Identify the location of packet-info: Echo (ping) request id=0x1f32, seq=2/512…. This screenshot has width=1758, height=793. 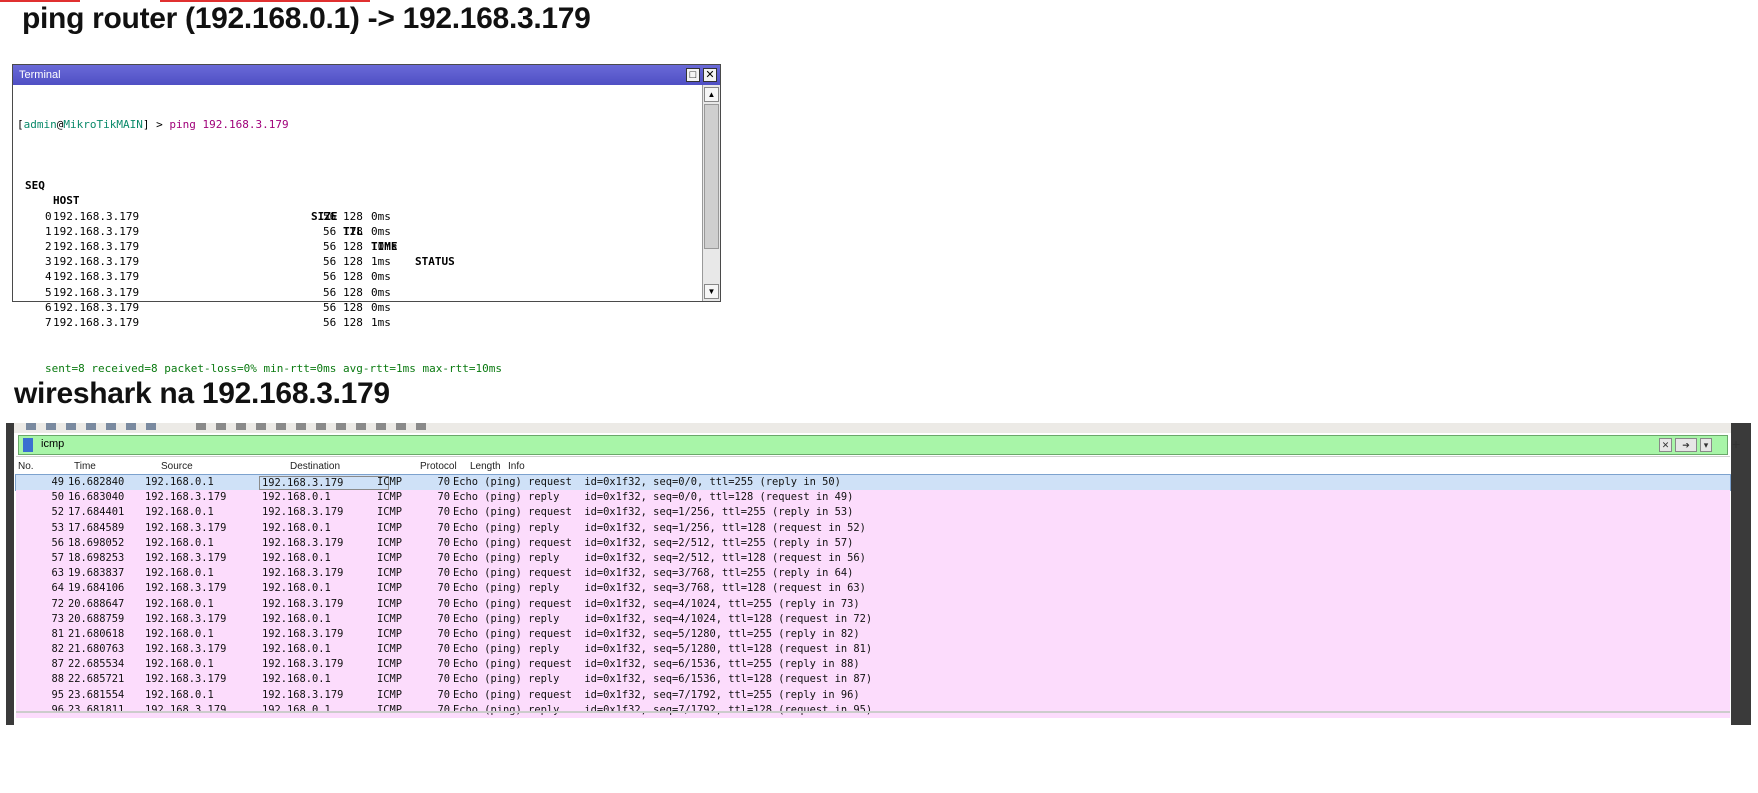
(653, 542).